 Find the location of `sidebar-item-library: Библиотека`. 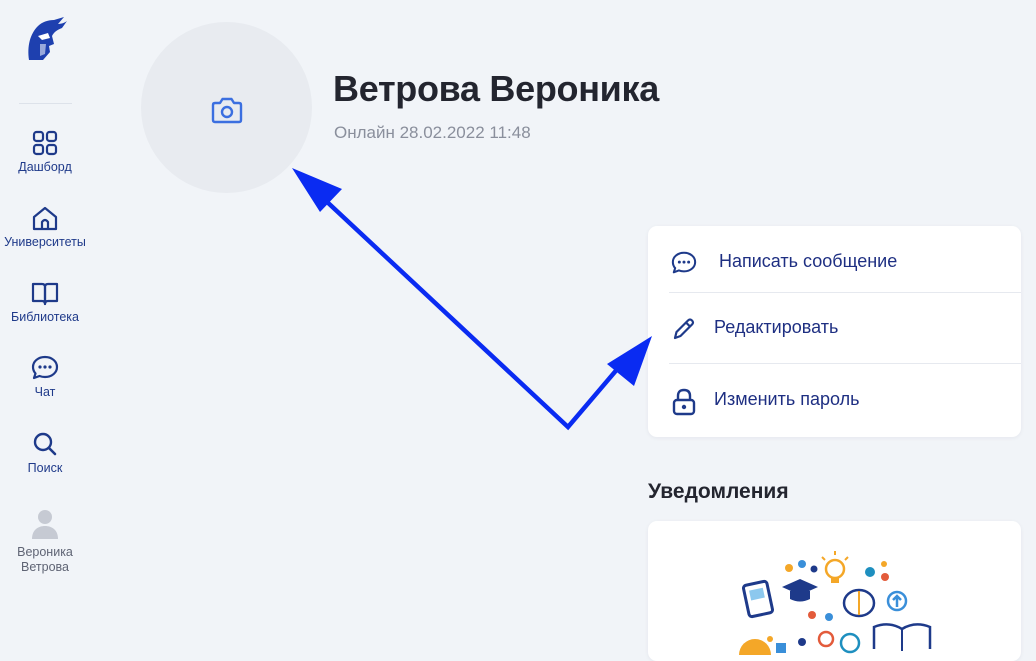

sidebar-item-library: Библиотека is located at coordinates (45, 302).